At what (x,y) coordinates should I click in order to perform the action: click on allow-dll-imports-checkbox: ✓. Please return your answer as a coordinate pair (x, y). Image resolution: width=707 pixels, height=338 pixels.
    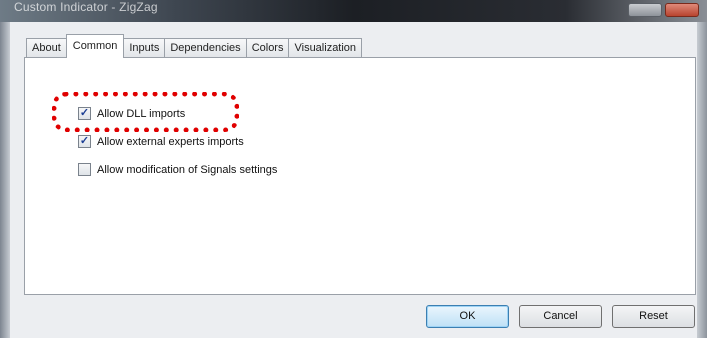
    Looking at the image, I should click on (84, 113).